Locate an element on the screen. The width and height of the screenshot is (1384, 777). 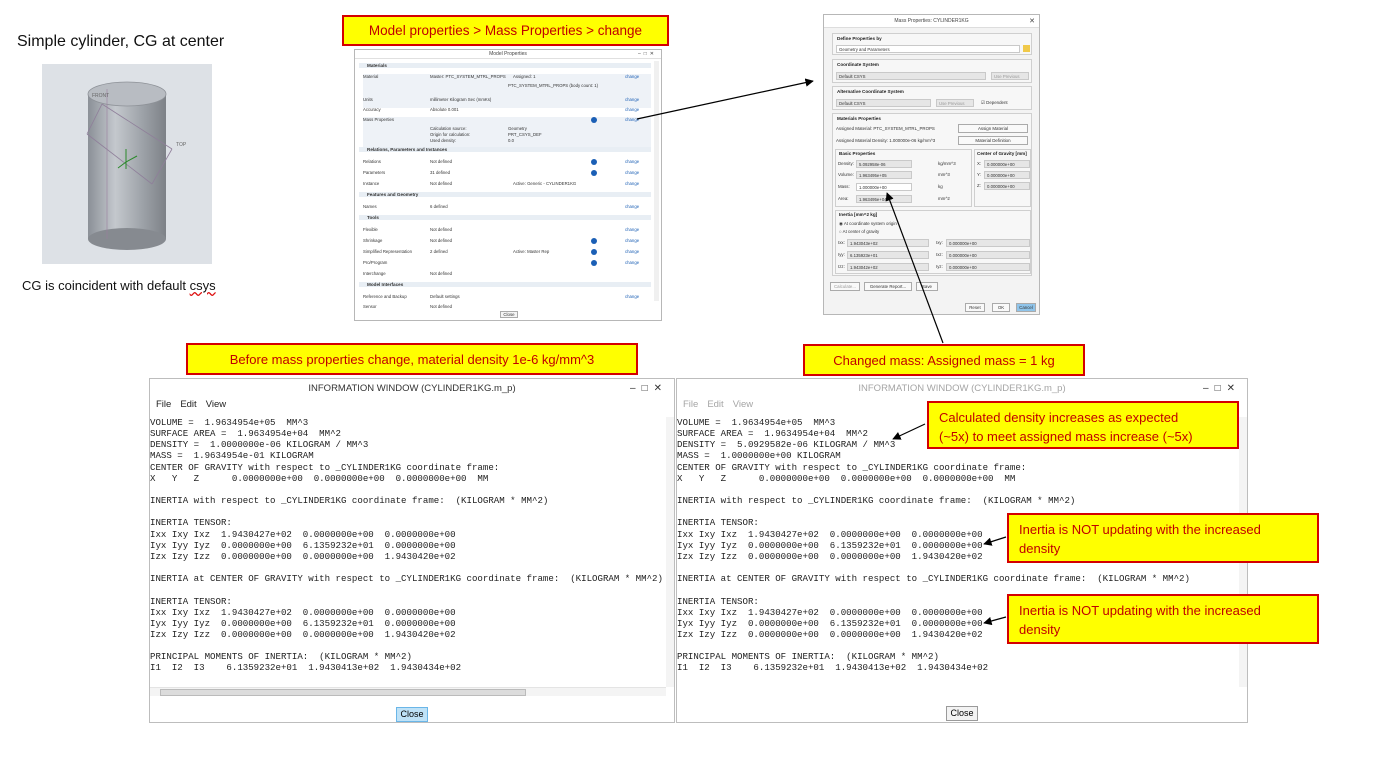
scroll-thumb is located at coordinates (343, 692).